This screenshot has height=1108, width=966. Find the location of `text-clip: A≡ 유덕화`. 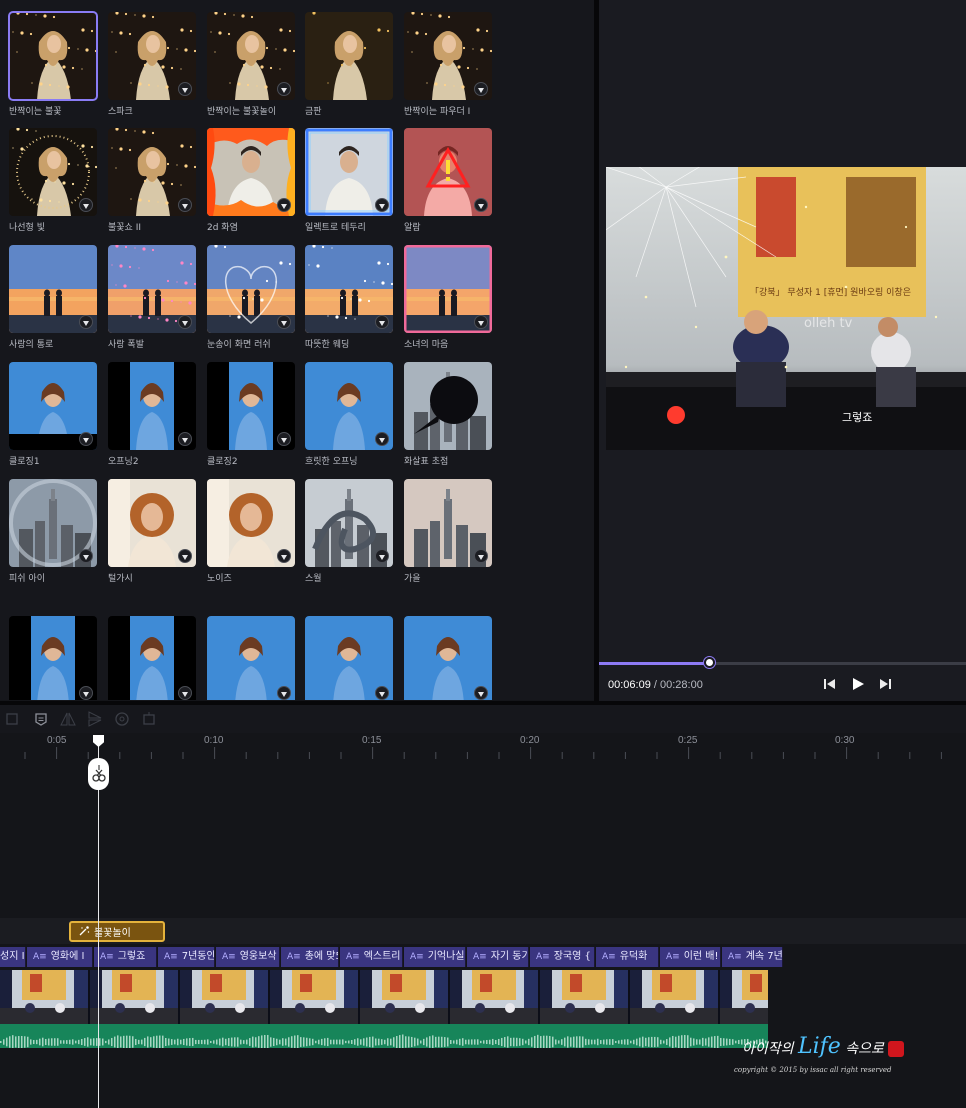

text-clip: A≡ 유덕화 is located at coordinates (627, 957).